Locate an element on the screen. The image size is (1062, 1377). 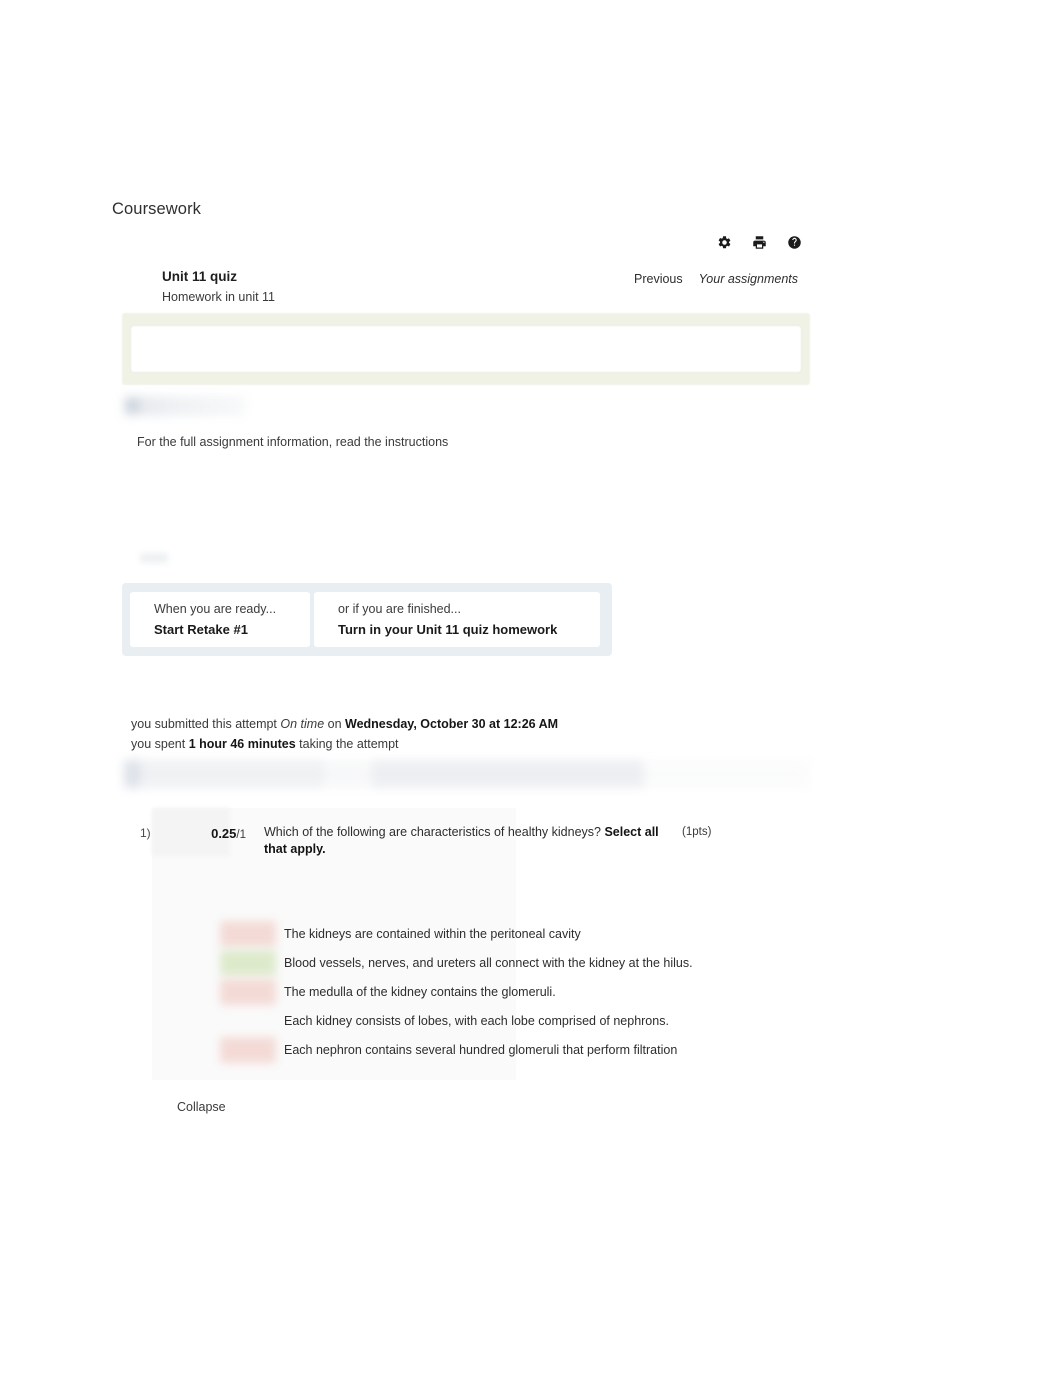
spent-prefix: you spent is located at coordinates (160, 744).